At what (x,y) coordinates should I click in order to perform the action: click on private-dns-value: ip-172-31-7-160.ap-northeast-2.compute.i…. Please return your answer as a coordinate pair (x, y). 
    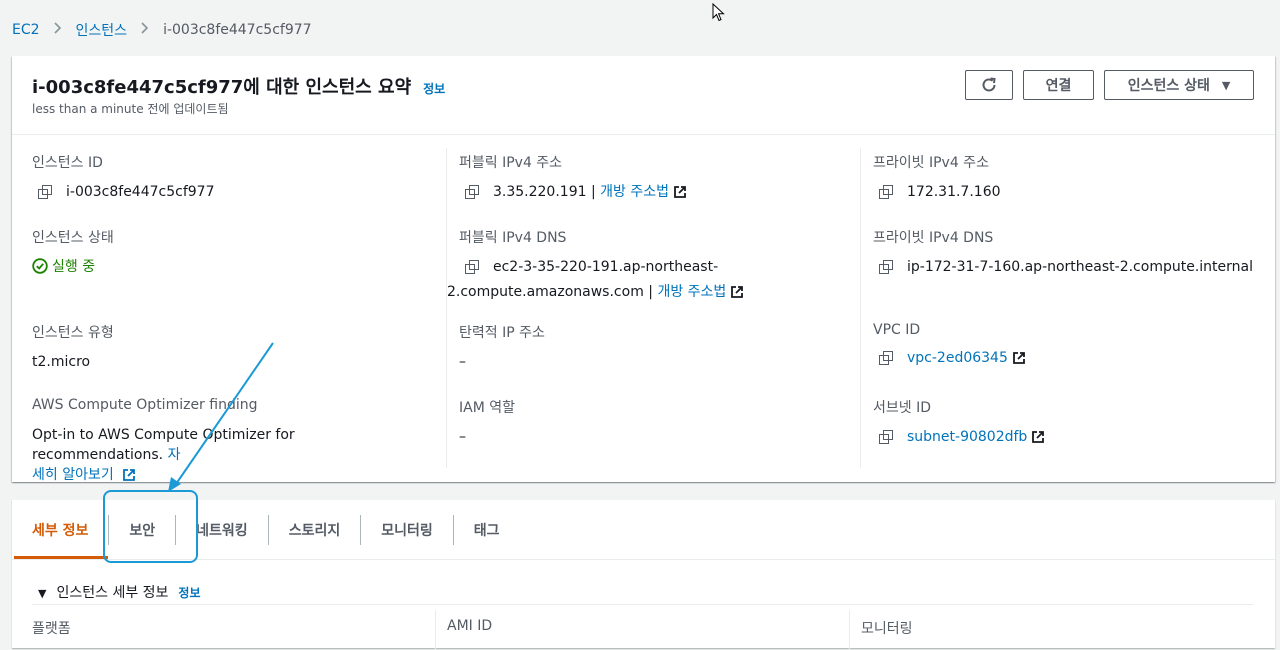
    Looking at the image, I should click on (1080, 267).